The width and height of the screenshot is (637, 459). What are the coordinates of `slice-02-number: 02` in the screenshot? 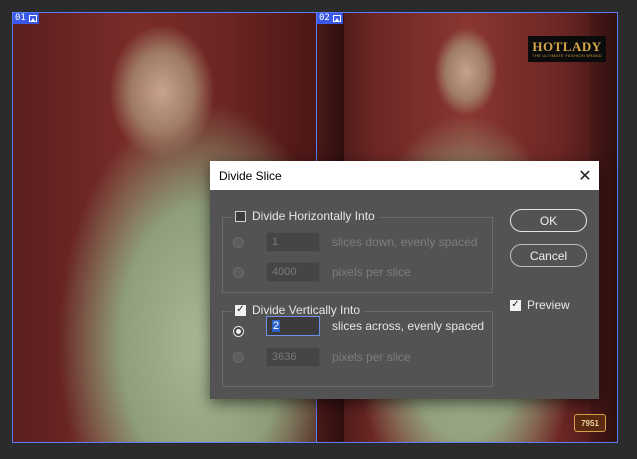 It's located at (324, 18).